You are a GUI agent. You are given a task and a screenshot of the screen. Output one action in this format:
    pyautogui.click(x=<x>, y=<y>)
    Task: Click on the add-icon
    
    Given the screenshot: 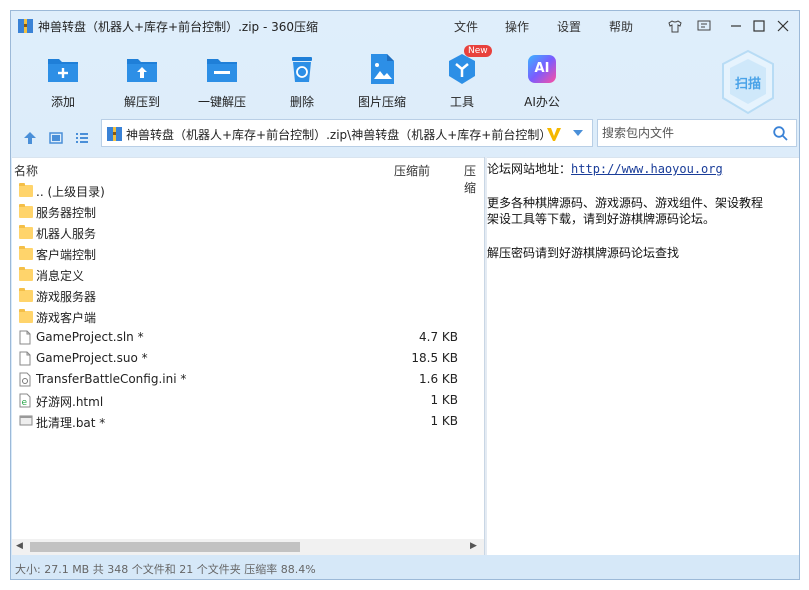 What is the action you would take?
    pyautogui.click(x=63, y=69)
    